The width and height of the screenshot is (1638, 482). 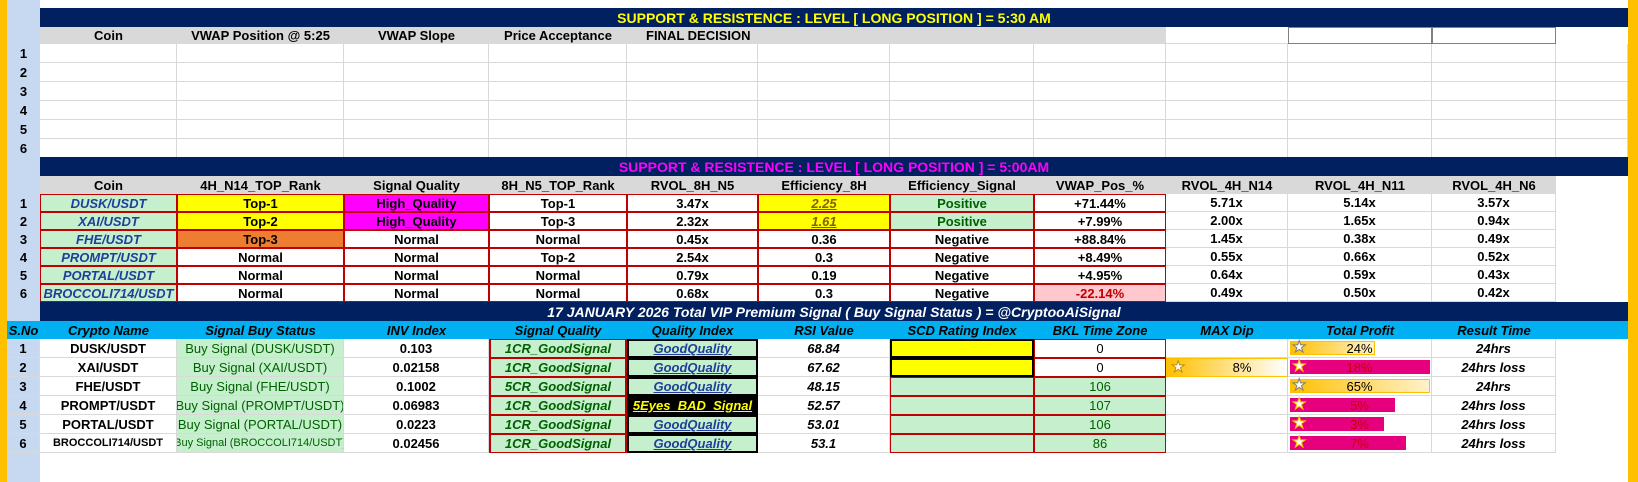 I want to click on mid-col-coin: Coin, so click(x=108, y=185).